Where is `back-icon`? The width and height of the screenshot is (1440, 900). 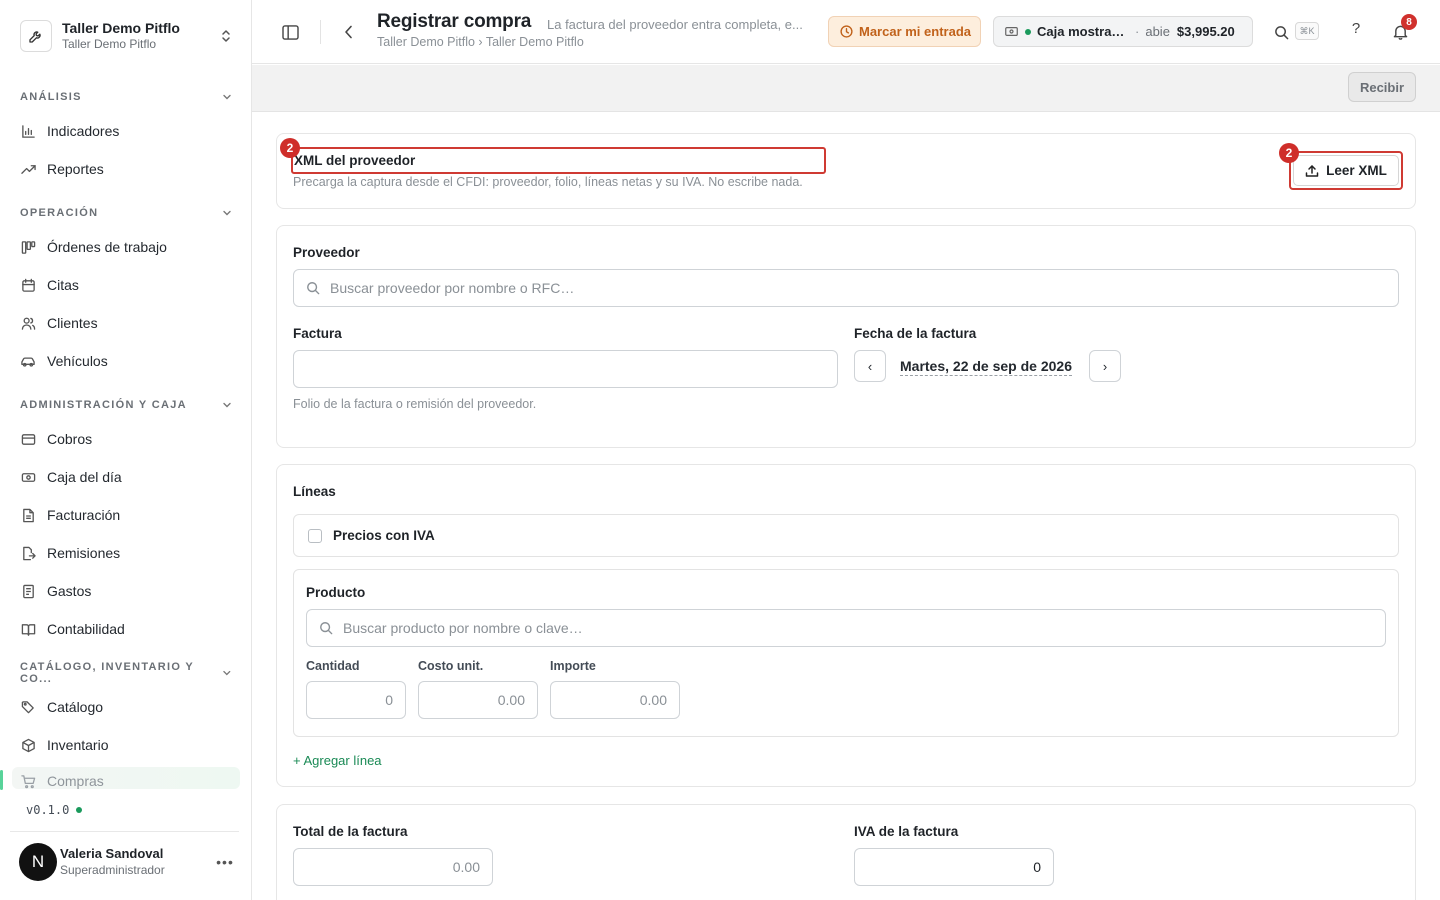
back-icon is located at coordinates (348, 32).